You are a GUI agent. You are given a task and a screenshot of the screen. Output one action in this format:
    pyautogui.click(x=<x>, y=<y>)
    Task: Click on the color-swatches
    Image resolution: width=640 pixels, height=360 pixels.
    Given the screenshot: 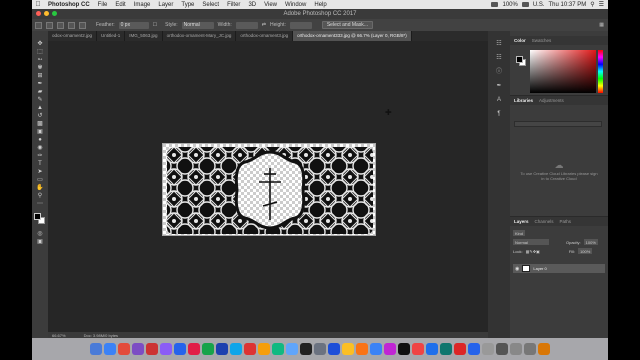 What is the action you would take?
    pyautogui.click(x=40, y=219)
    